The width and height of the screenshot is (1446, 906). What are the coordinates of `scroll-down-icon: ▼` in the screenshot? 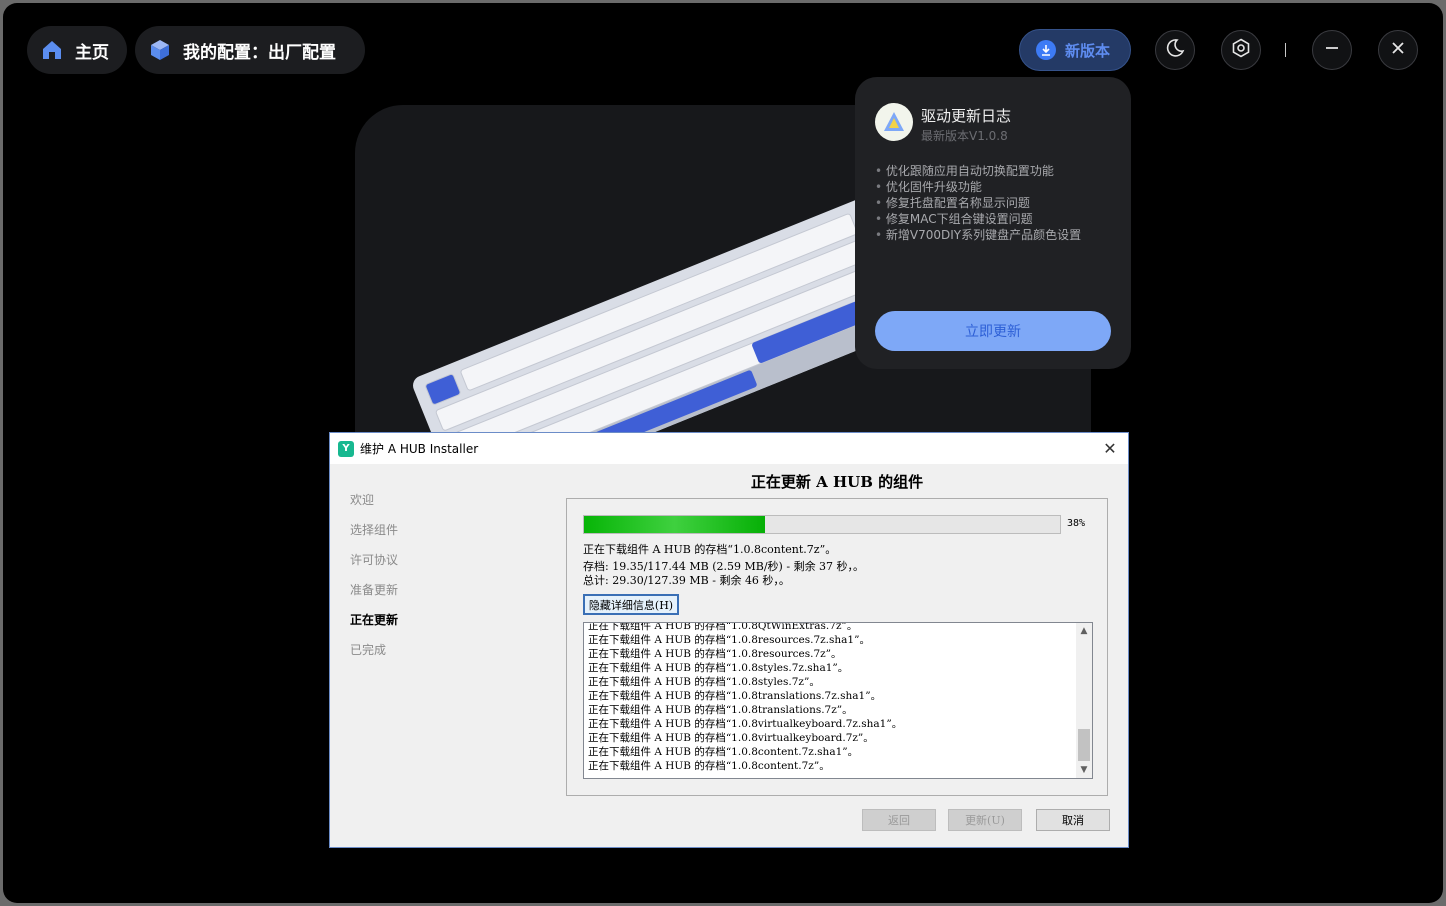 It's located at (1084, 770).